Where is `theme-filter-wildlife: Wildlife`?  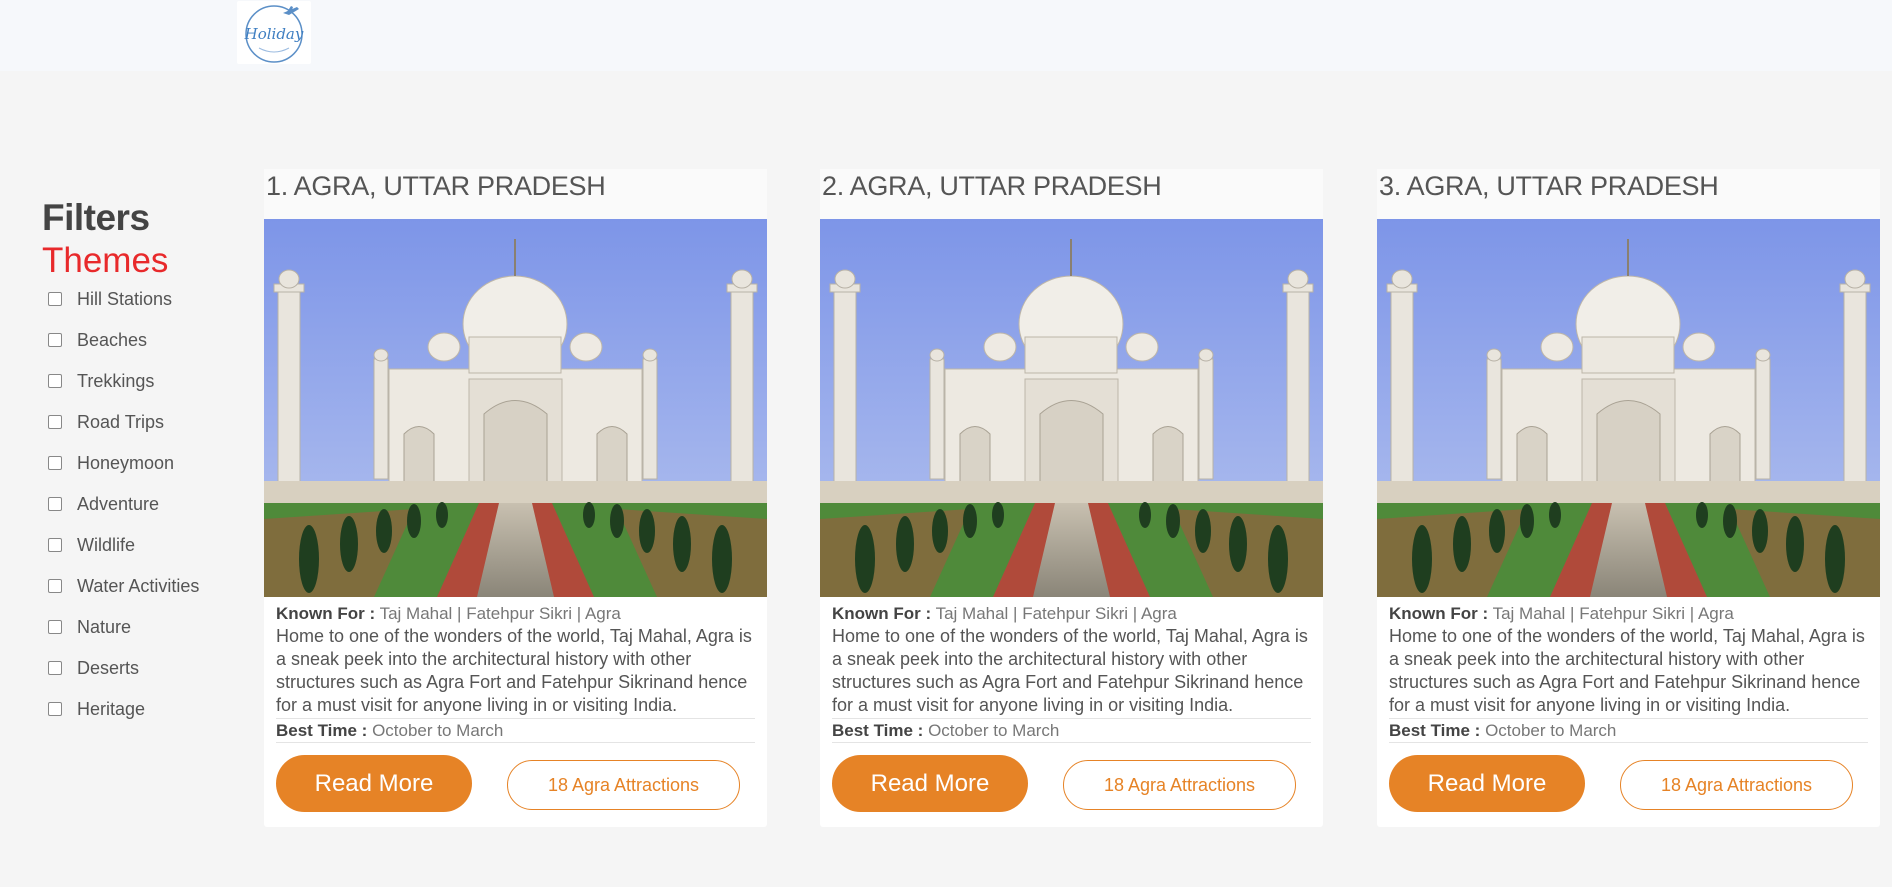 theme-filter-wildlife: Wildlife is located at coordinates (142, 554).